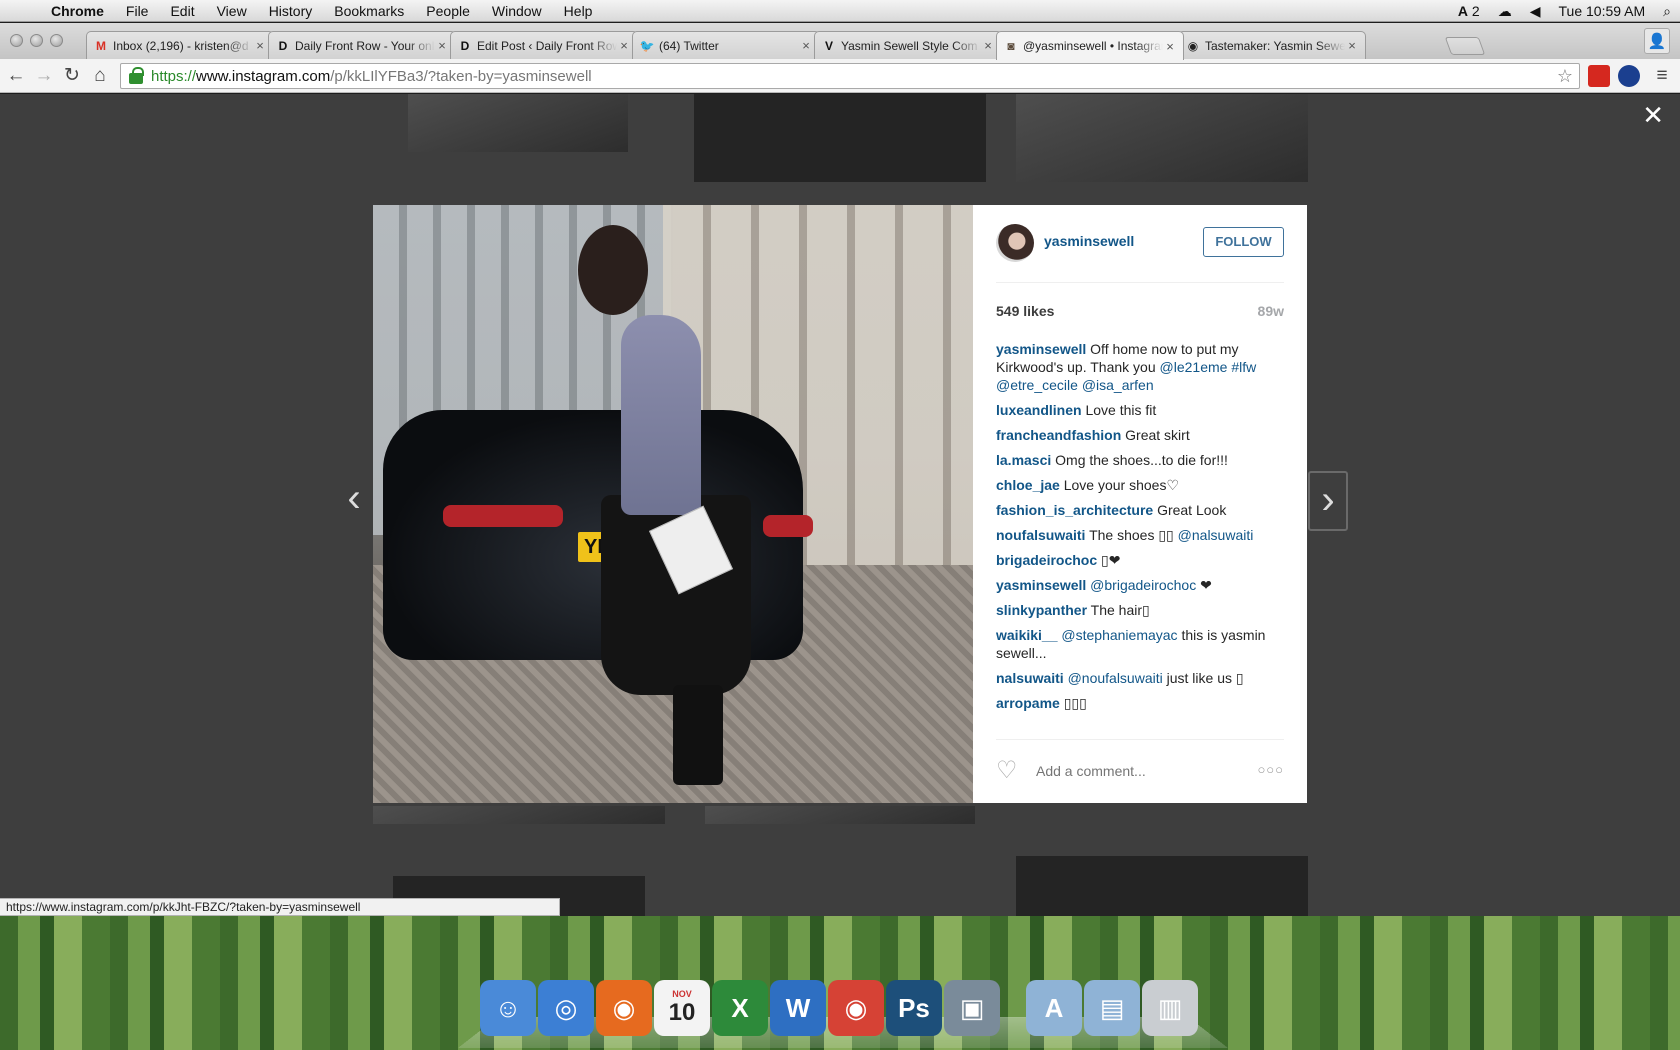 Image resolution: width=1680 pixels, height=1050 pixels. What do you see at coordinates (914, 1008) in the screenshot?
I see `photoshop-icon: Ps` at bounding box center [914, 1008].